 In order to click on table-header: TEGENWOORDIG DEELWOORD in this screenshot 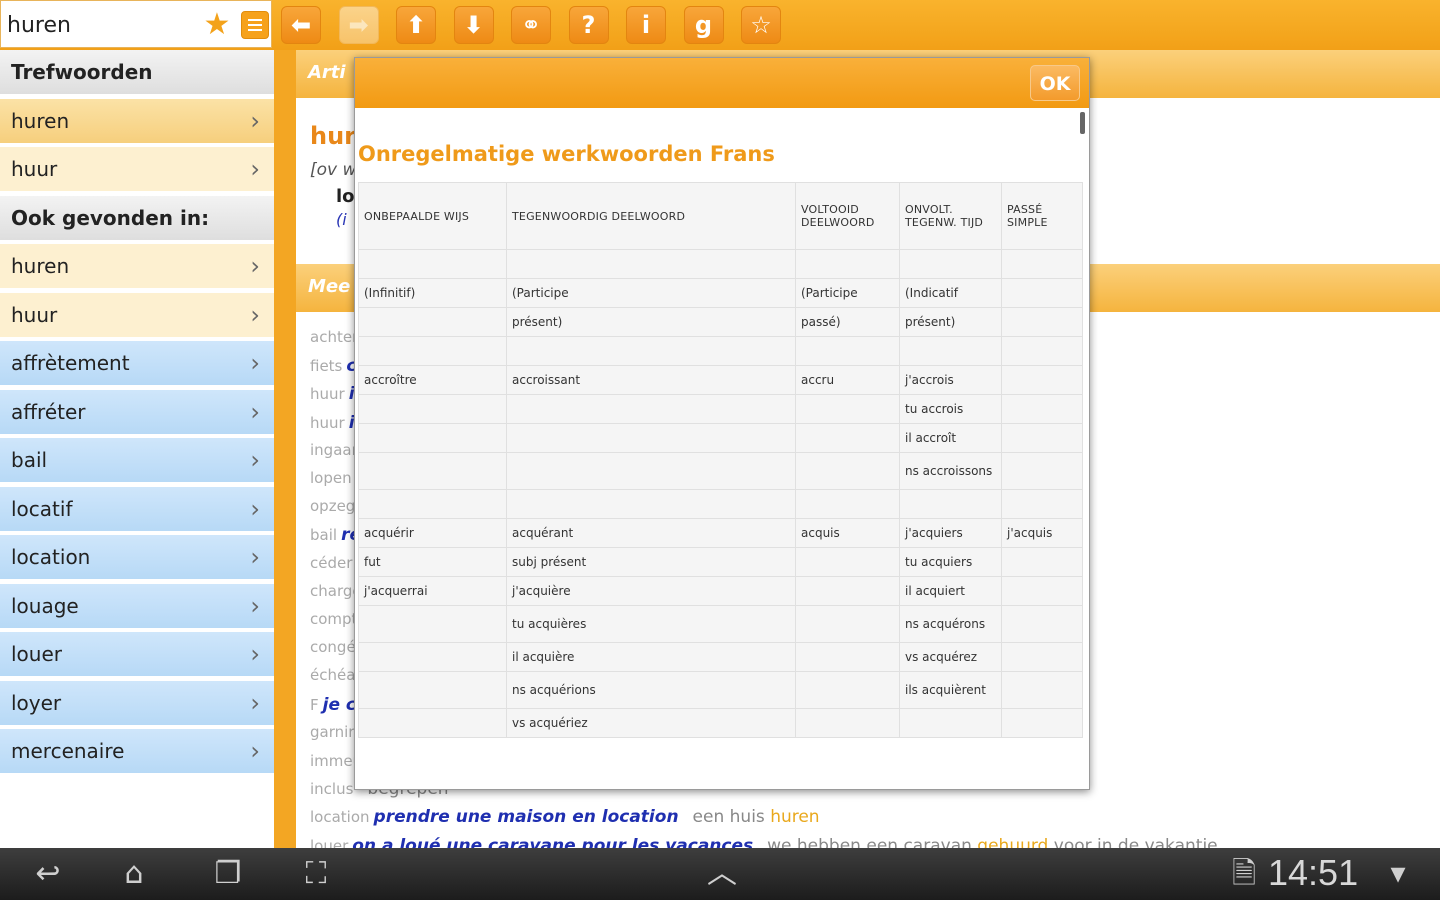, I will do `click(651, 216)`.